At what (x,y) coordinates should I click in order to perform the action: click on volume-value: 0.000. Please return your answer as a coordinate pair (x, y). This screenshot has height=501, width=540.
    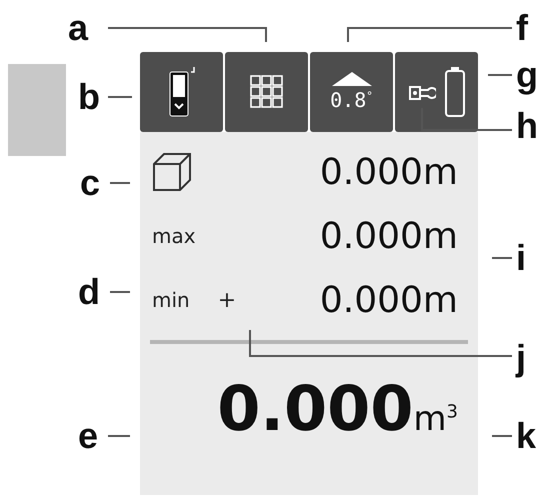
    Looking at the image, I should click on (315, 408).